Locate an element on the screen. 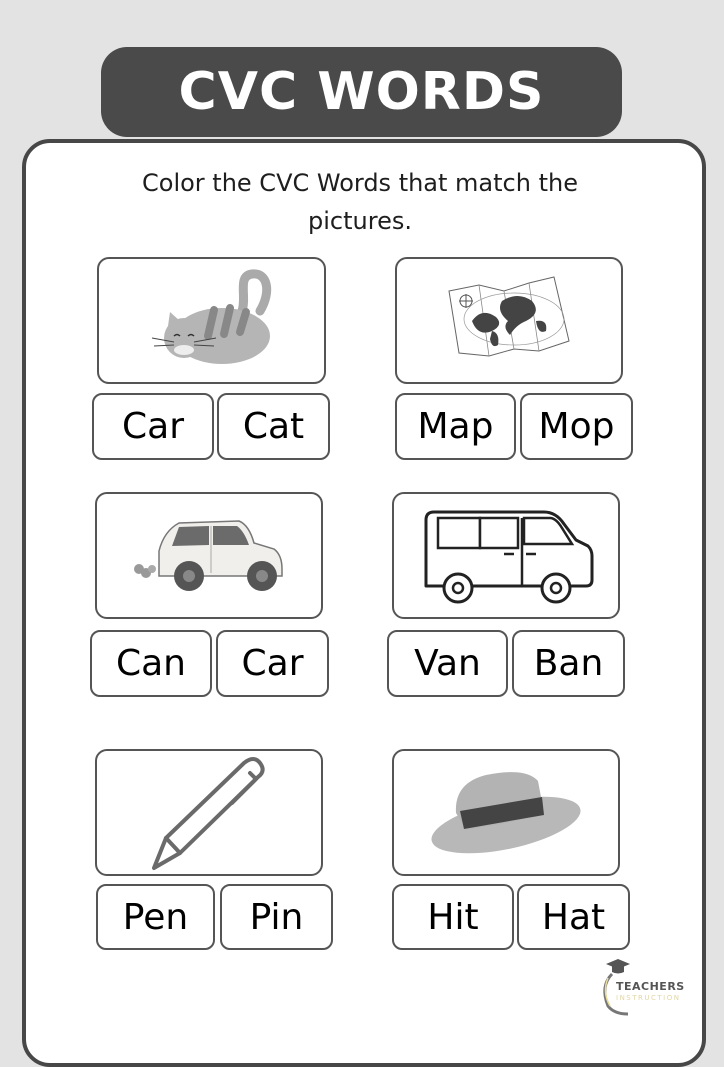 The image size is (724, 1067). picture-hat is located at coordinates (506, 812).